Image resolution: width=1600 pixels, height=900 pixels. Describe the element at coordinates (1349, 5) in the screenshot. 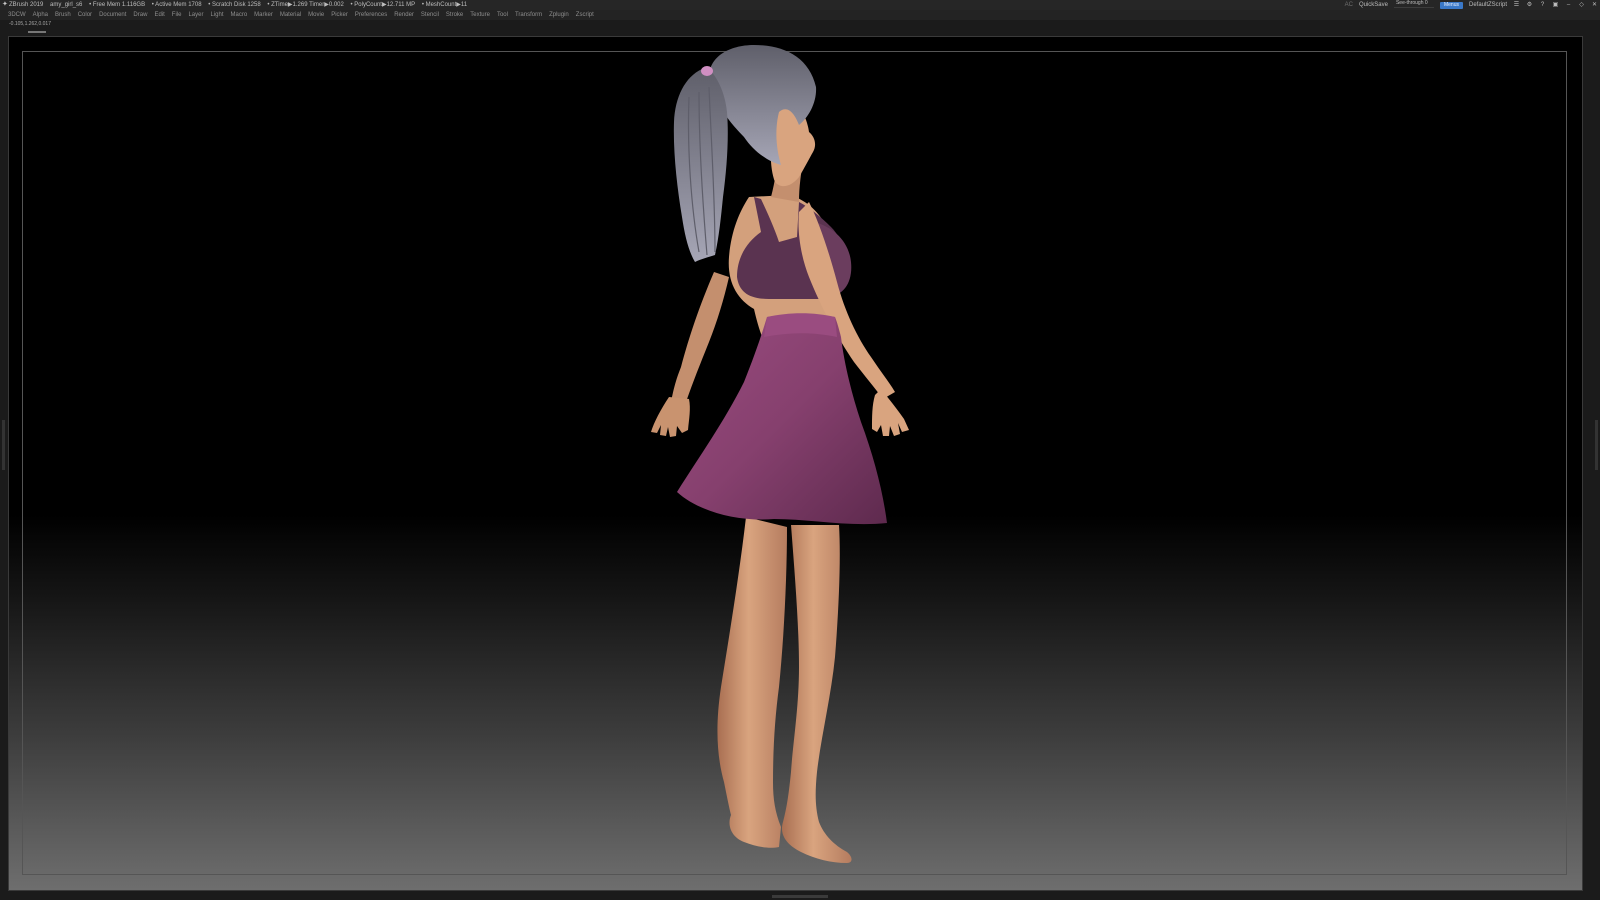

I see `ac-button: AC` at that location.